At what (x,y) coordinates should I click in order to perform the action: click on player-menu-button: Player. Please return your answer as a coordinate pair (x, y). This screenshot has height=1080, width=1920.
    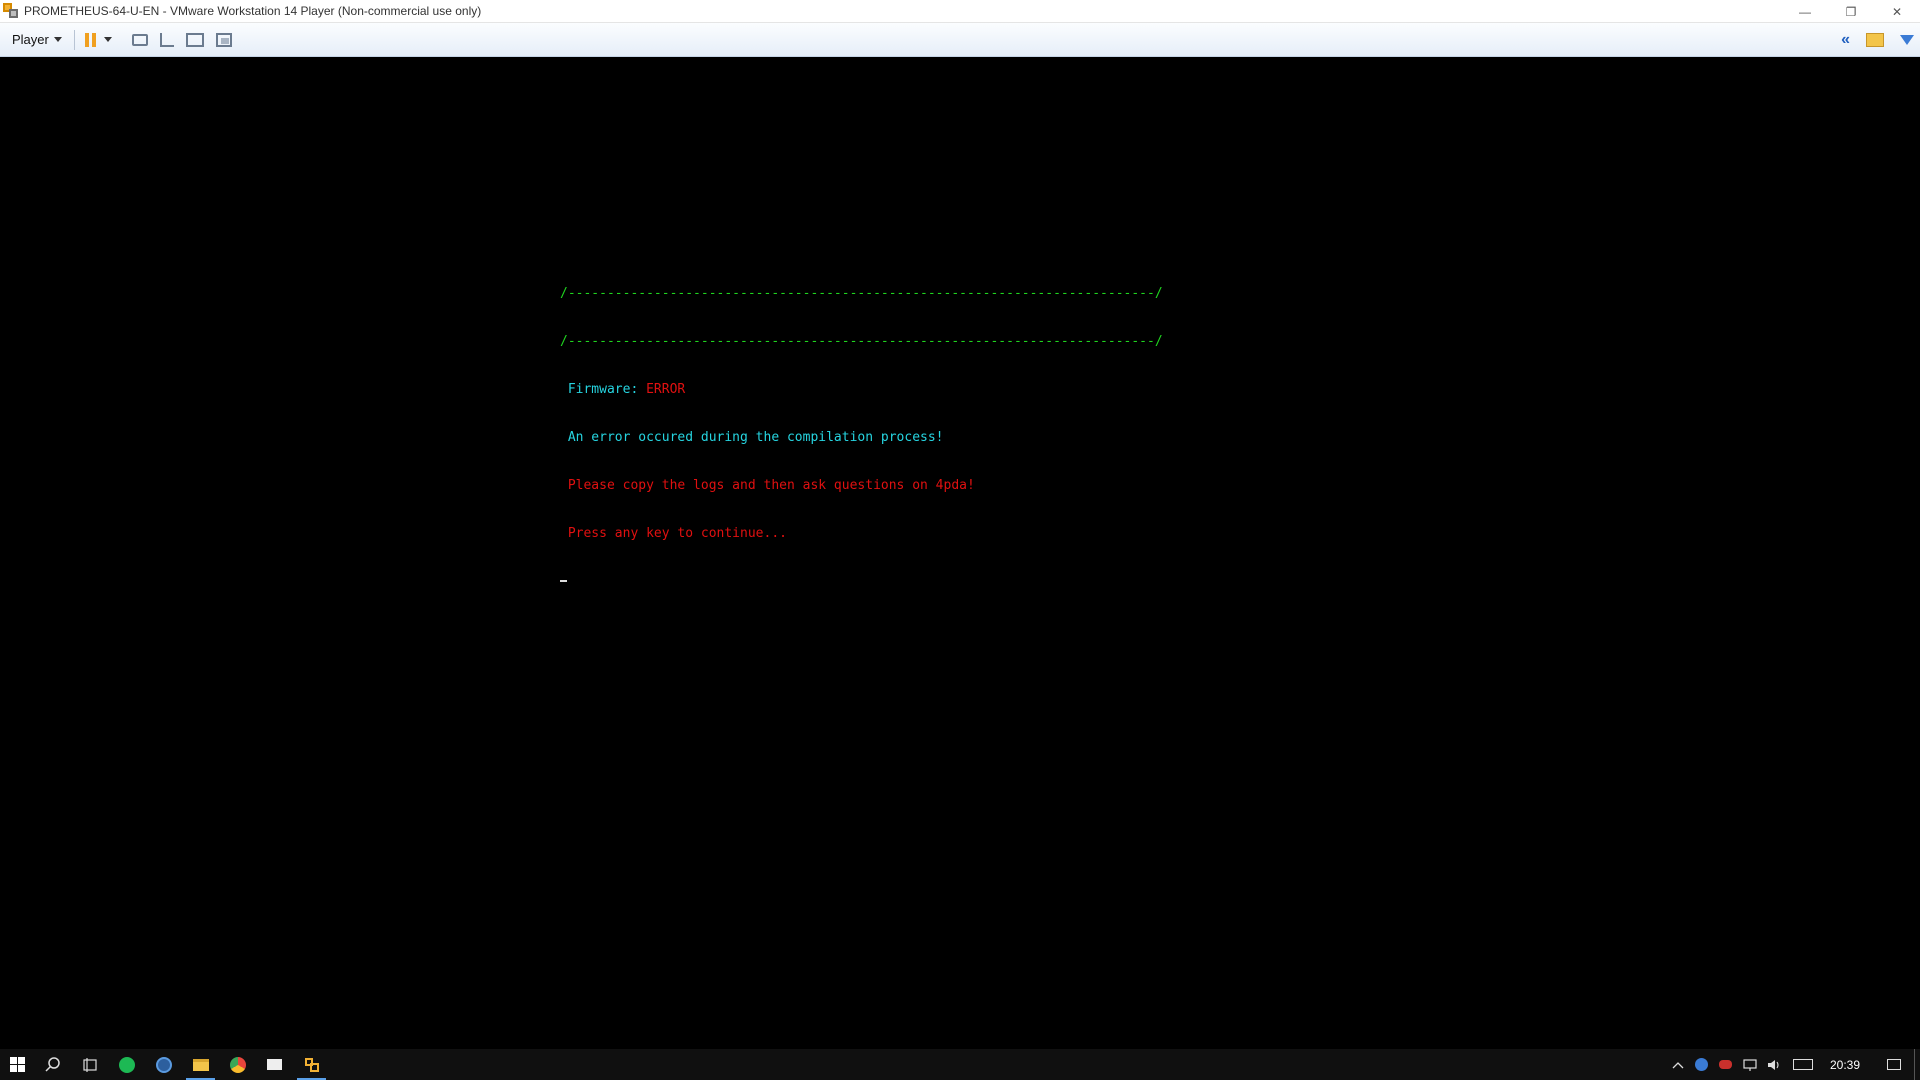
    Looking at the image, I should click on (37, 39).